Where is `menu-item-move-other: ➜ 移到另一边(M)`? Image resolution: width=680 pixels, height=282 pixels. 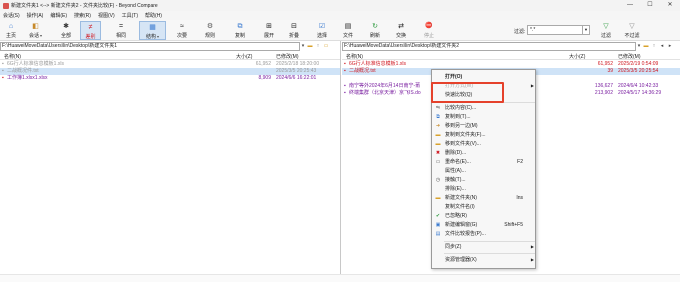
menu-item-move-other: ➜ 移到另一边(M) is located at coordinates (484, 126).